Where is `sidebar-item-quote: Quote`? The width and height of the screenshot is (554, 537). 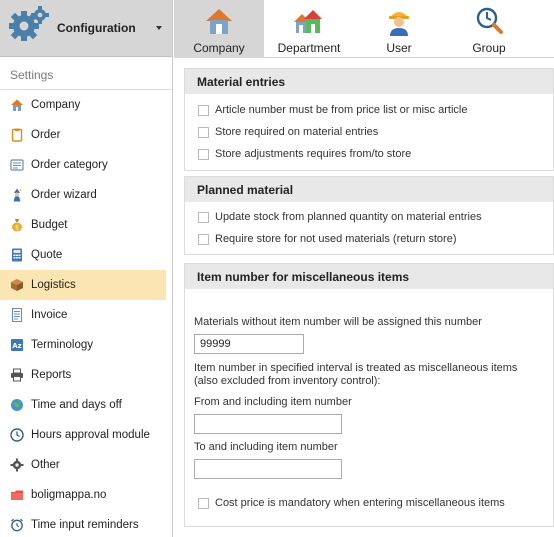
sidebar-item-quote: Quote is located at coordinates (86, 255).